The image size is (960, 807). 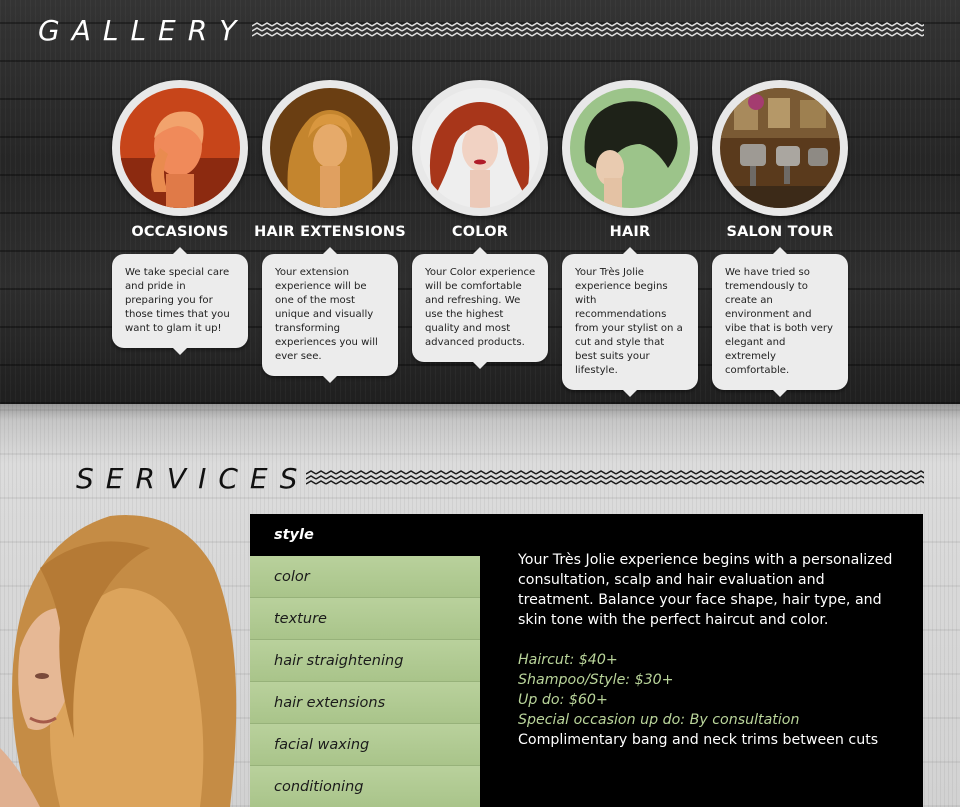 What do you see at coordinates (365, 703) in the screenshot?
I see `menu-item-hair-extensions: hair extensions` at bounding box center [365, 703].